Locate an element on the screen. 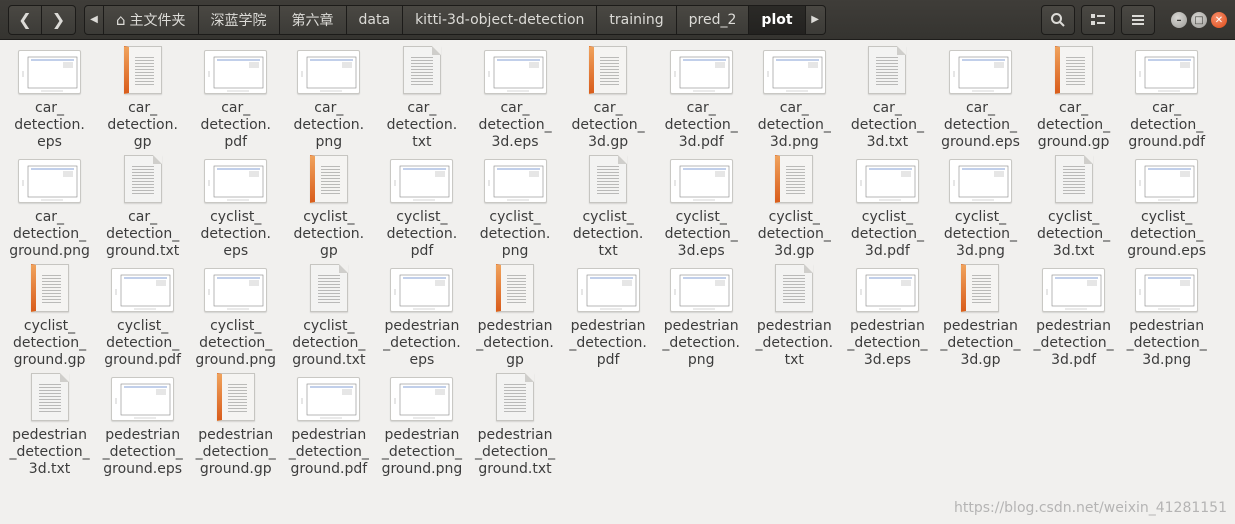 Image resolution: width=1235 pixels, height=524 pixels. breadcrumb-item: 深蓝学院 is located at coordinates (239, 19).